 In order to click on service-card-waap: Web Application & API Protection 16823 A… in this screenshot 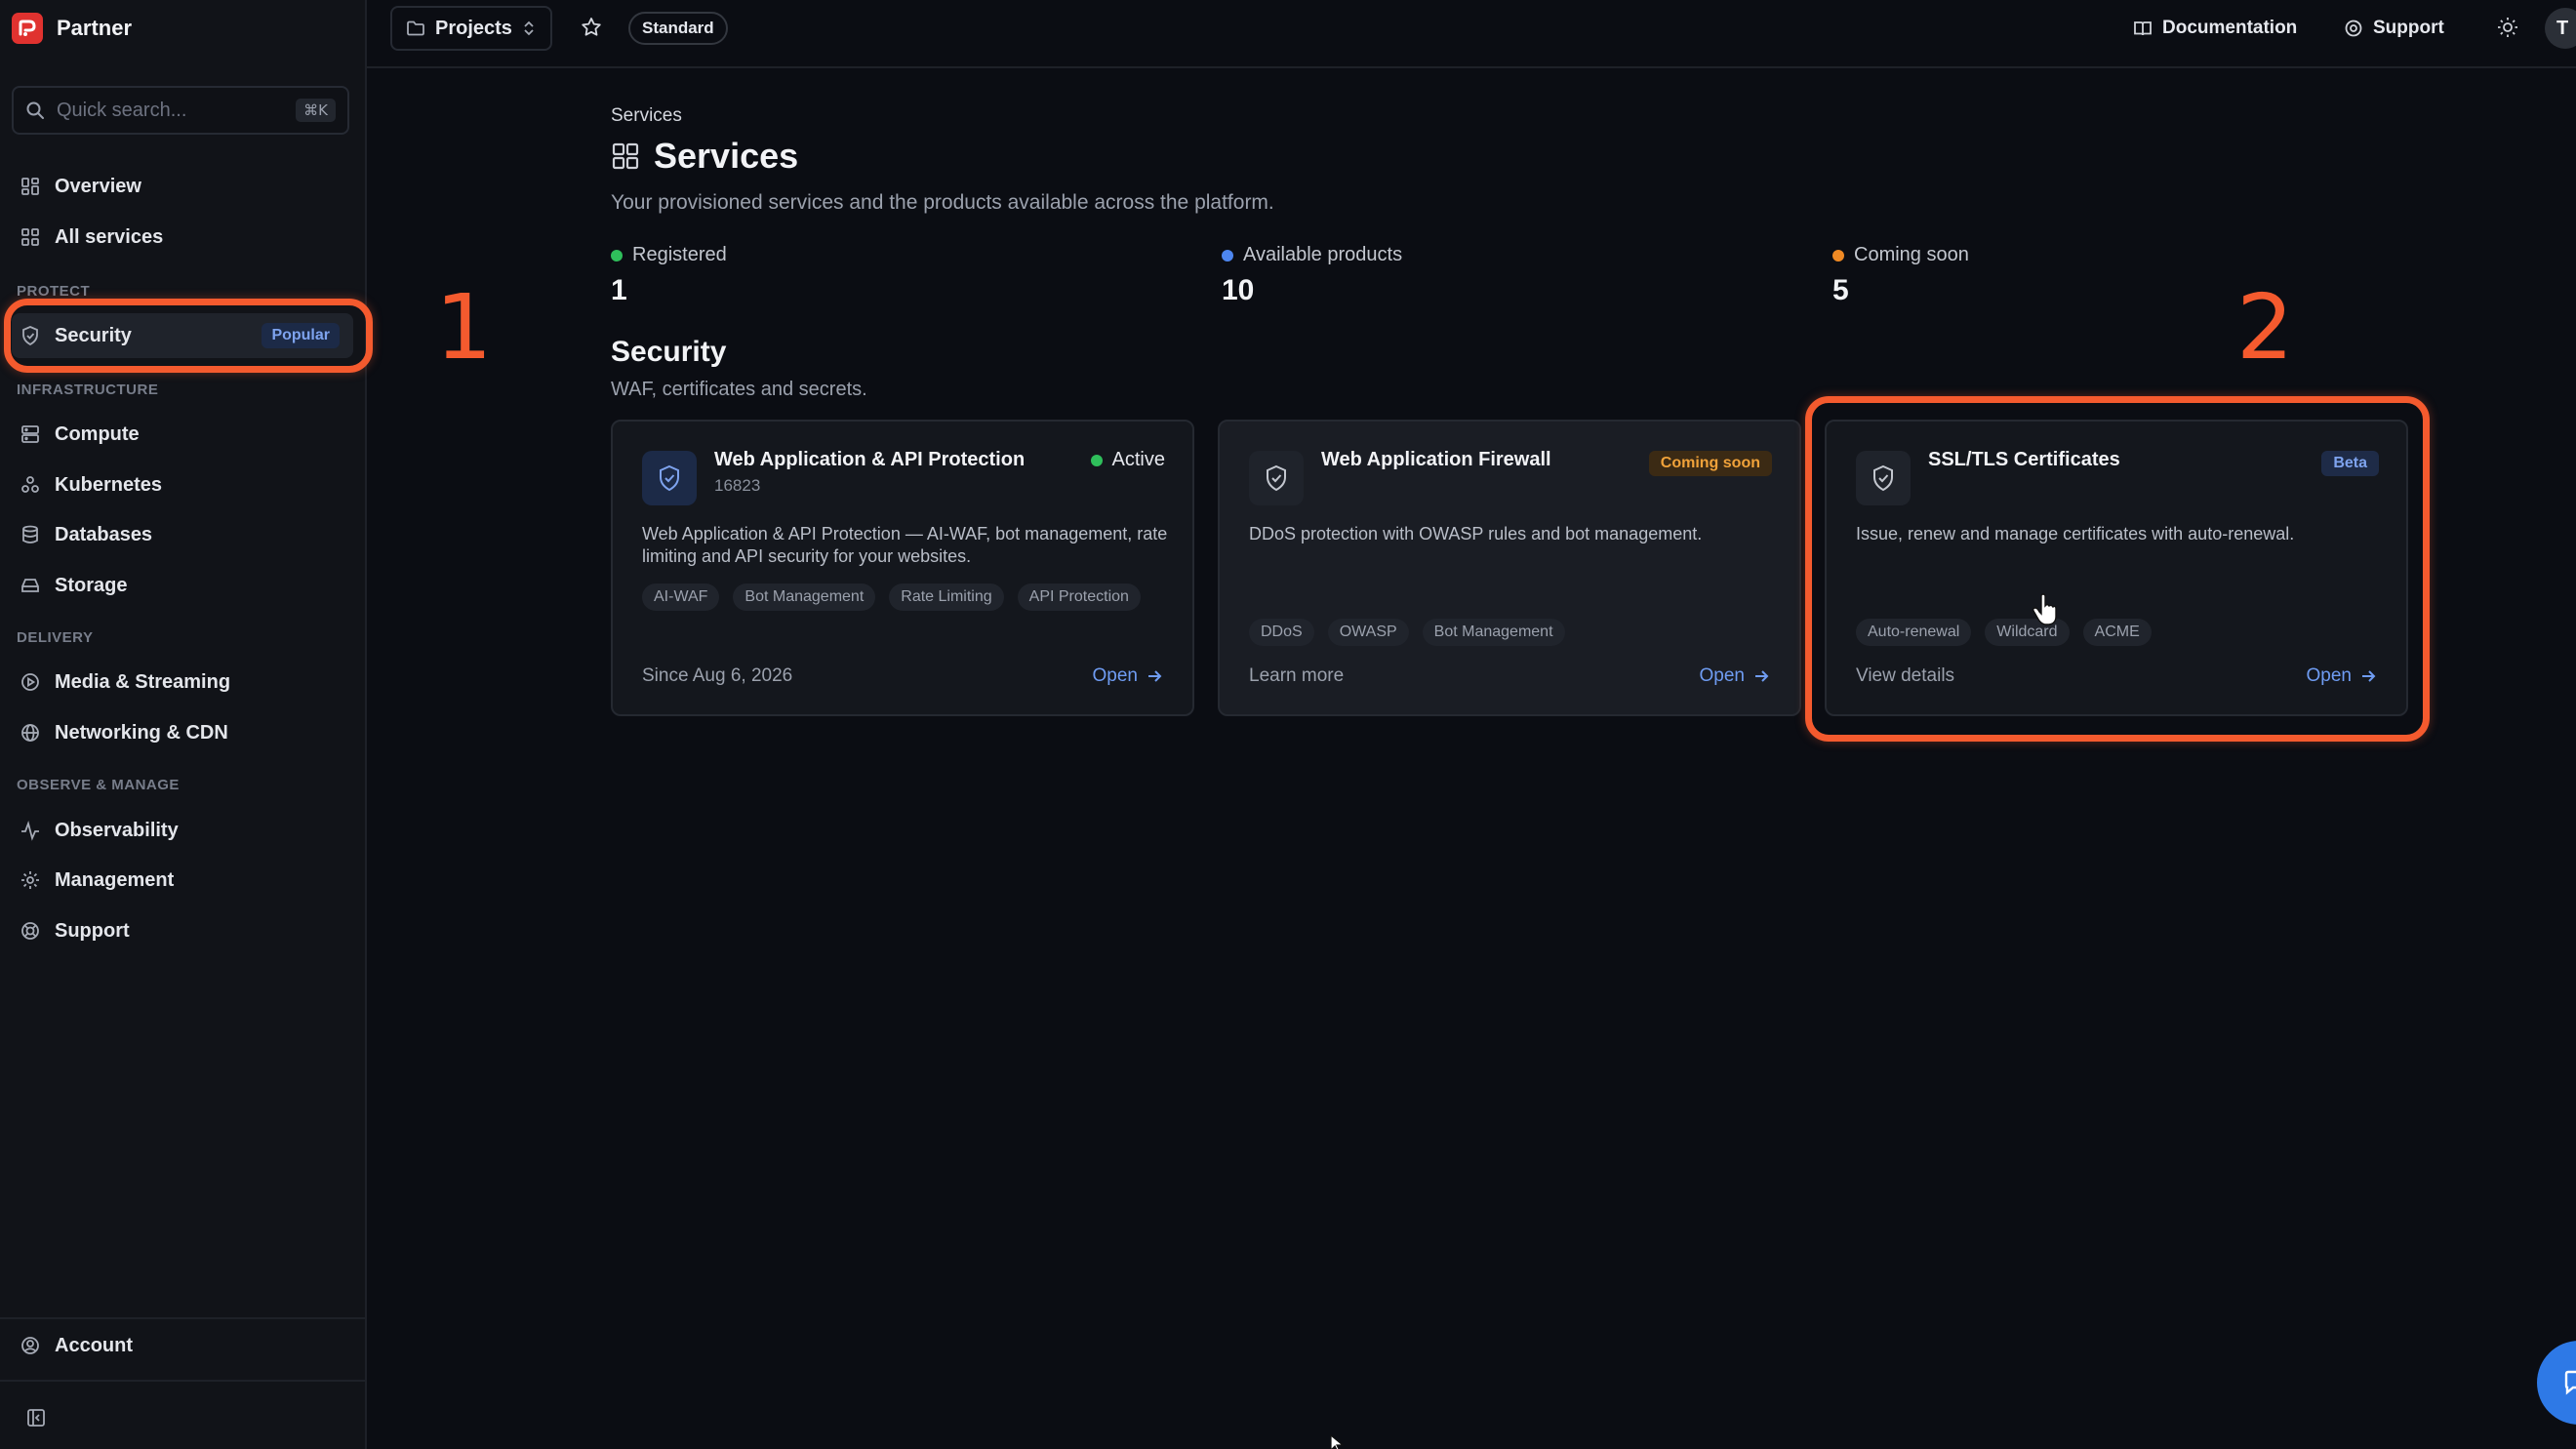, I will do `click(902, 568)`.